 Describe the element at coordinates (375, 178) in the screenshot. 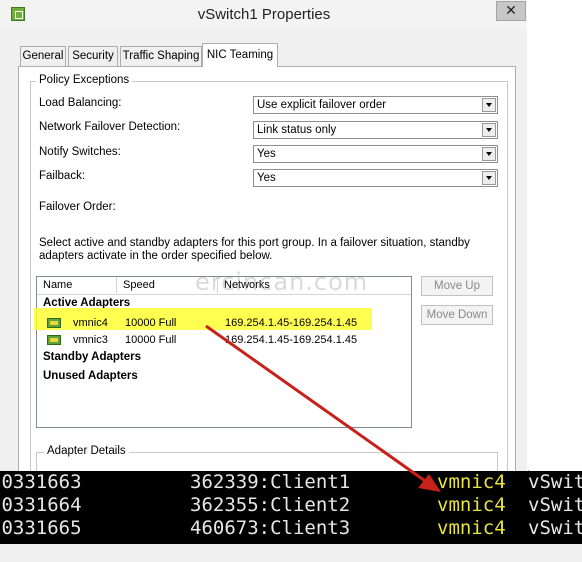

I see `failback-select: Yes` at that location.